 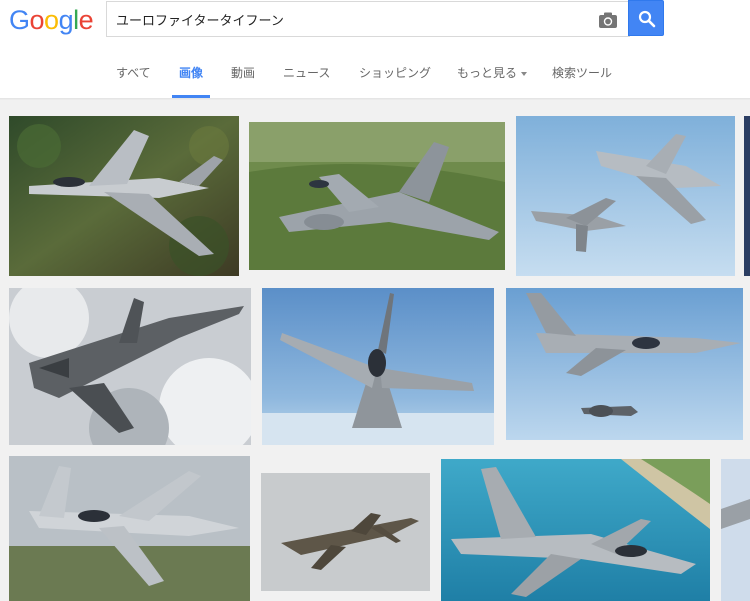 What do you see at coordinates (524, 73) in the screenshot?
I see `chevron-down-icon` at bounding box center [524, 73].